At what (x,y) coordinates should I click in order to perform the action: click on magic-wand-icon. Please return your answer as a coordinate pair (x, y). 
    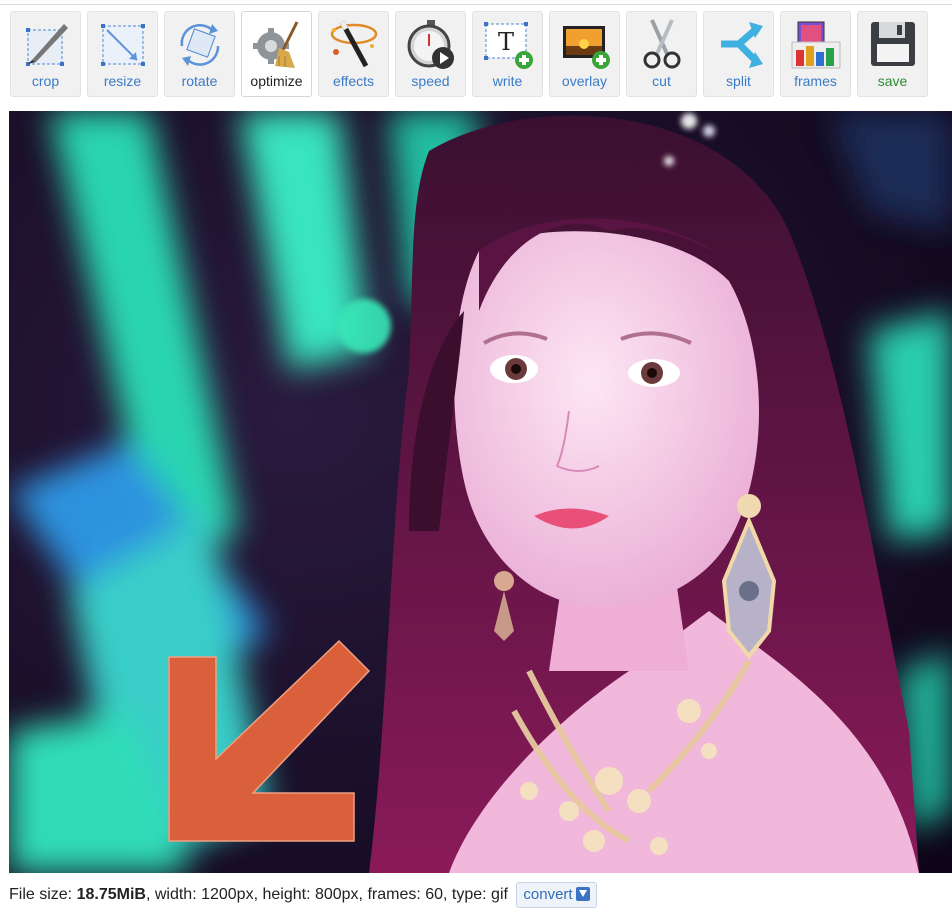
    Looking at the image, I should click on (354, 44).